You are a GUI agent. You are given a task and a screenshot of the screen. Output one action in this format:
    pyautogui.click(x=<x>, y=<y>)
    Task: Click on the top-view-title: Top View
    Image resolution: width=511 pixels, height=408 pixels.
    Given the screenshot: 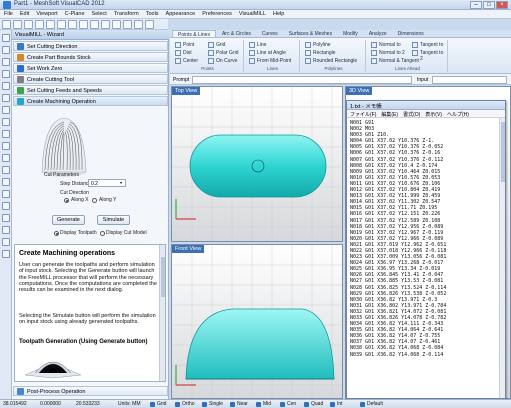 What is the action you would take?
    pyautogui.click(x=186, y=91)
    